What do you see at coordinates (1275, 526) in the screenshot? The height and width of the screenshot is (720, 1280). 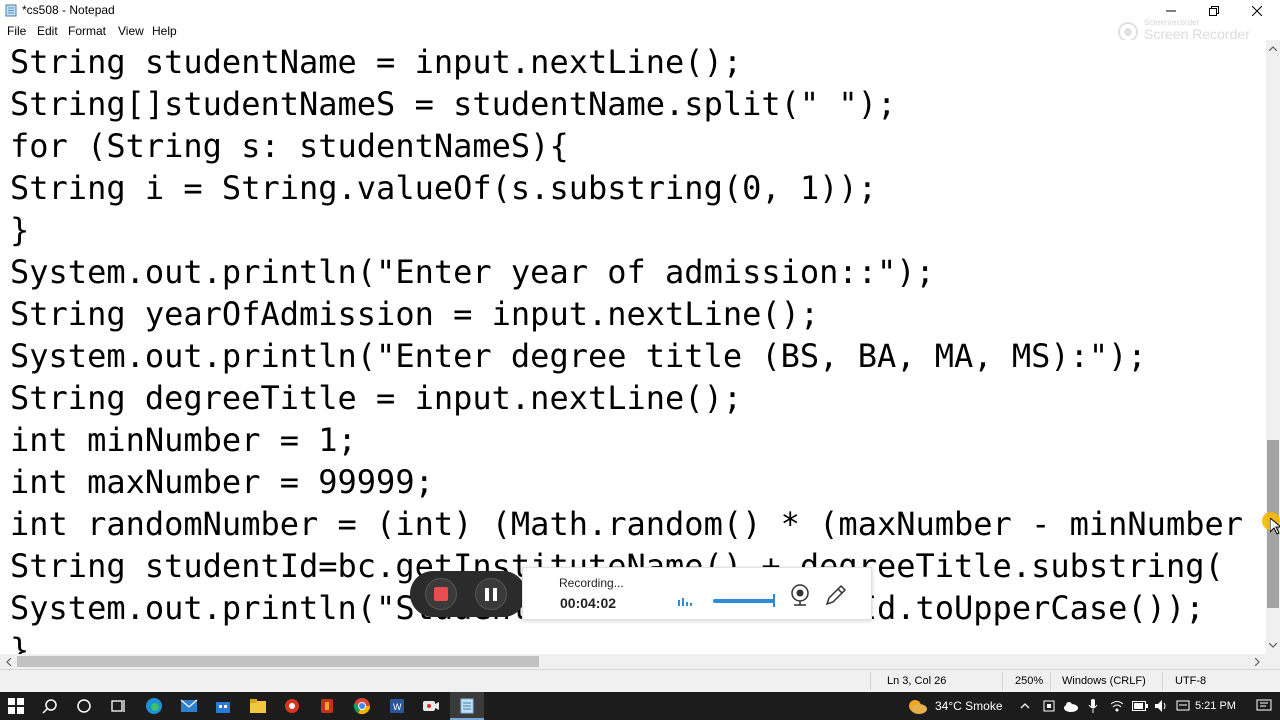 I see `mouse-cursor-icon` at bounding box center [1275, 526].